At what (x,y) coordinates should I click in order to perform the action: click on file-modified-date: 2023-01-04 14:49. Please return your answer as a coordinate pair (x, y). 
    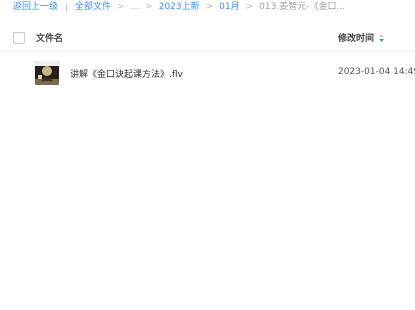
    Looking at the image, I should click on (376, 72).